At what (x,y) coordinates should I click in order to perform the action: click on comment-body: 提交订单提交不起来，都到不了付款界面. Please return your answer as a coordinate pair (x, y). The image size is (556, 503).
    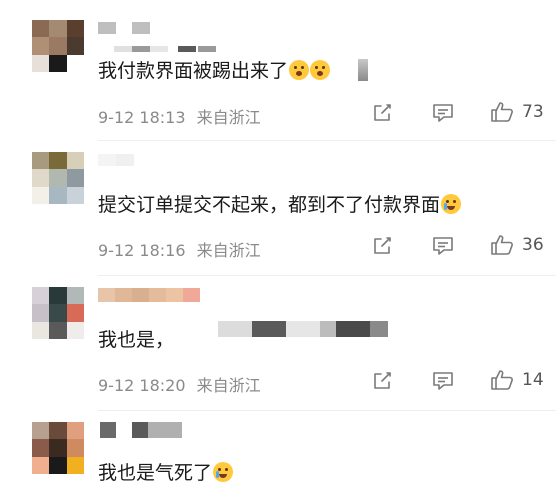
    Looking at the image, I should click on (269, 205).